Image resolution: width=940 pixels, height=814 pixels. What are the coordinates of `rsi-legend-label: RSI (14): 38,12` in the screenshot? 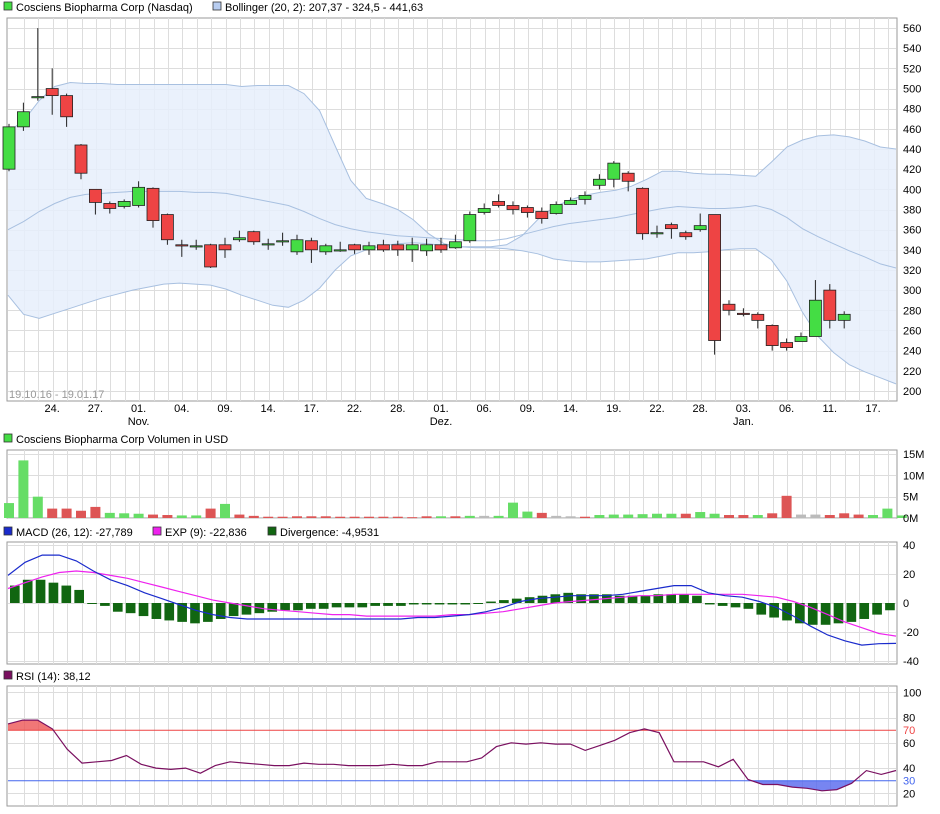 It's located at (53, 677).